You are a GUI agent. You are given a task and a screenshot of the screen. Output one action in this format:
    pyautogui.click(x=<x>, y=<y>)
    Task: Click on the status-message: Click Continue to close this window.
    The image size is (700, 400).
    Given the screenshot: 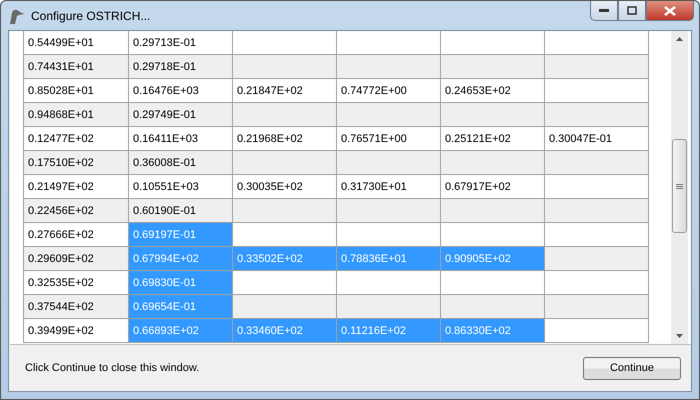 What is the action you would take?
    pyautogui.click(x=112, y=368)
    